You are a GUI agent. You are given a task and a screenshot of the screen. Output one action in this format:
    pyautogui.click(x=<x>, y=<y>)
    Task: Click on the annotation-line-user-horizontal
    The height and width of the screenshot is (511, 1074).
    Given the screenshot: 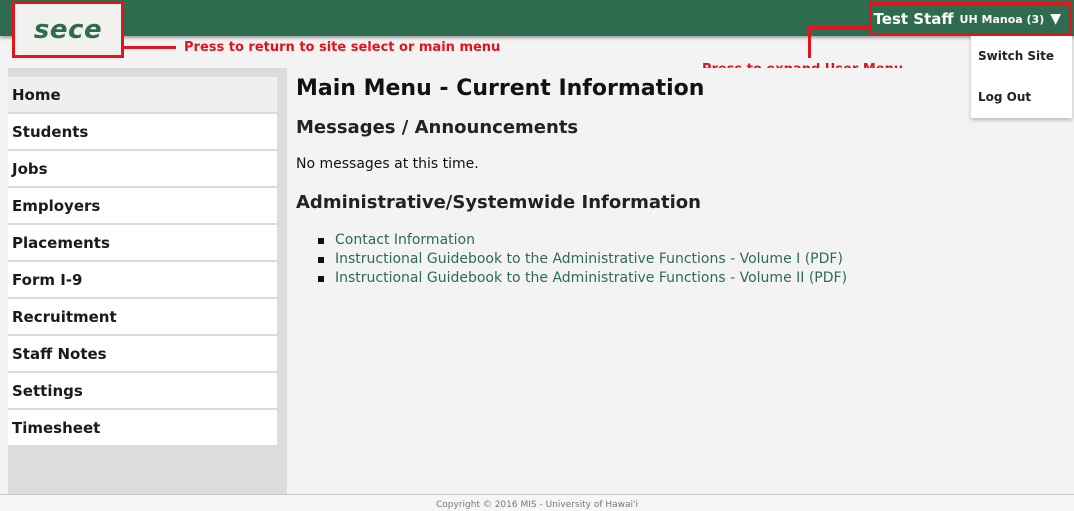 What is the action you would take?
    pyautogui.click(x=838, y=27)
    